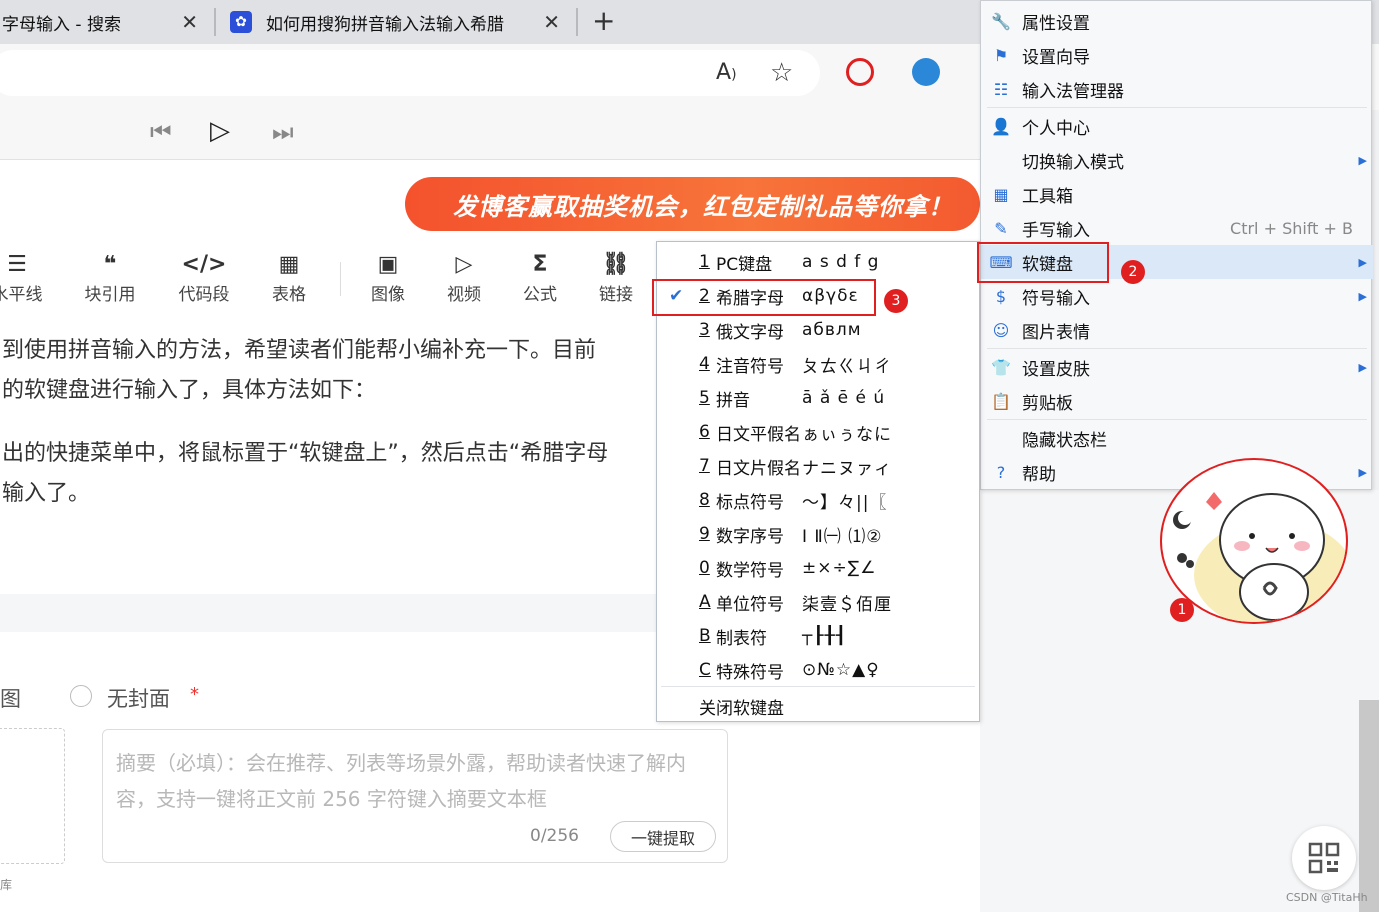 This screenshot has height=912, width=1379. I want to click on option-sample: ～】々||〖, so click(845, 502).